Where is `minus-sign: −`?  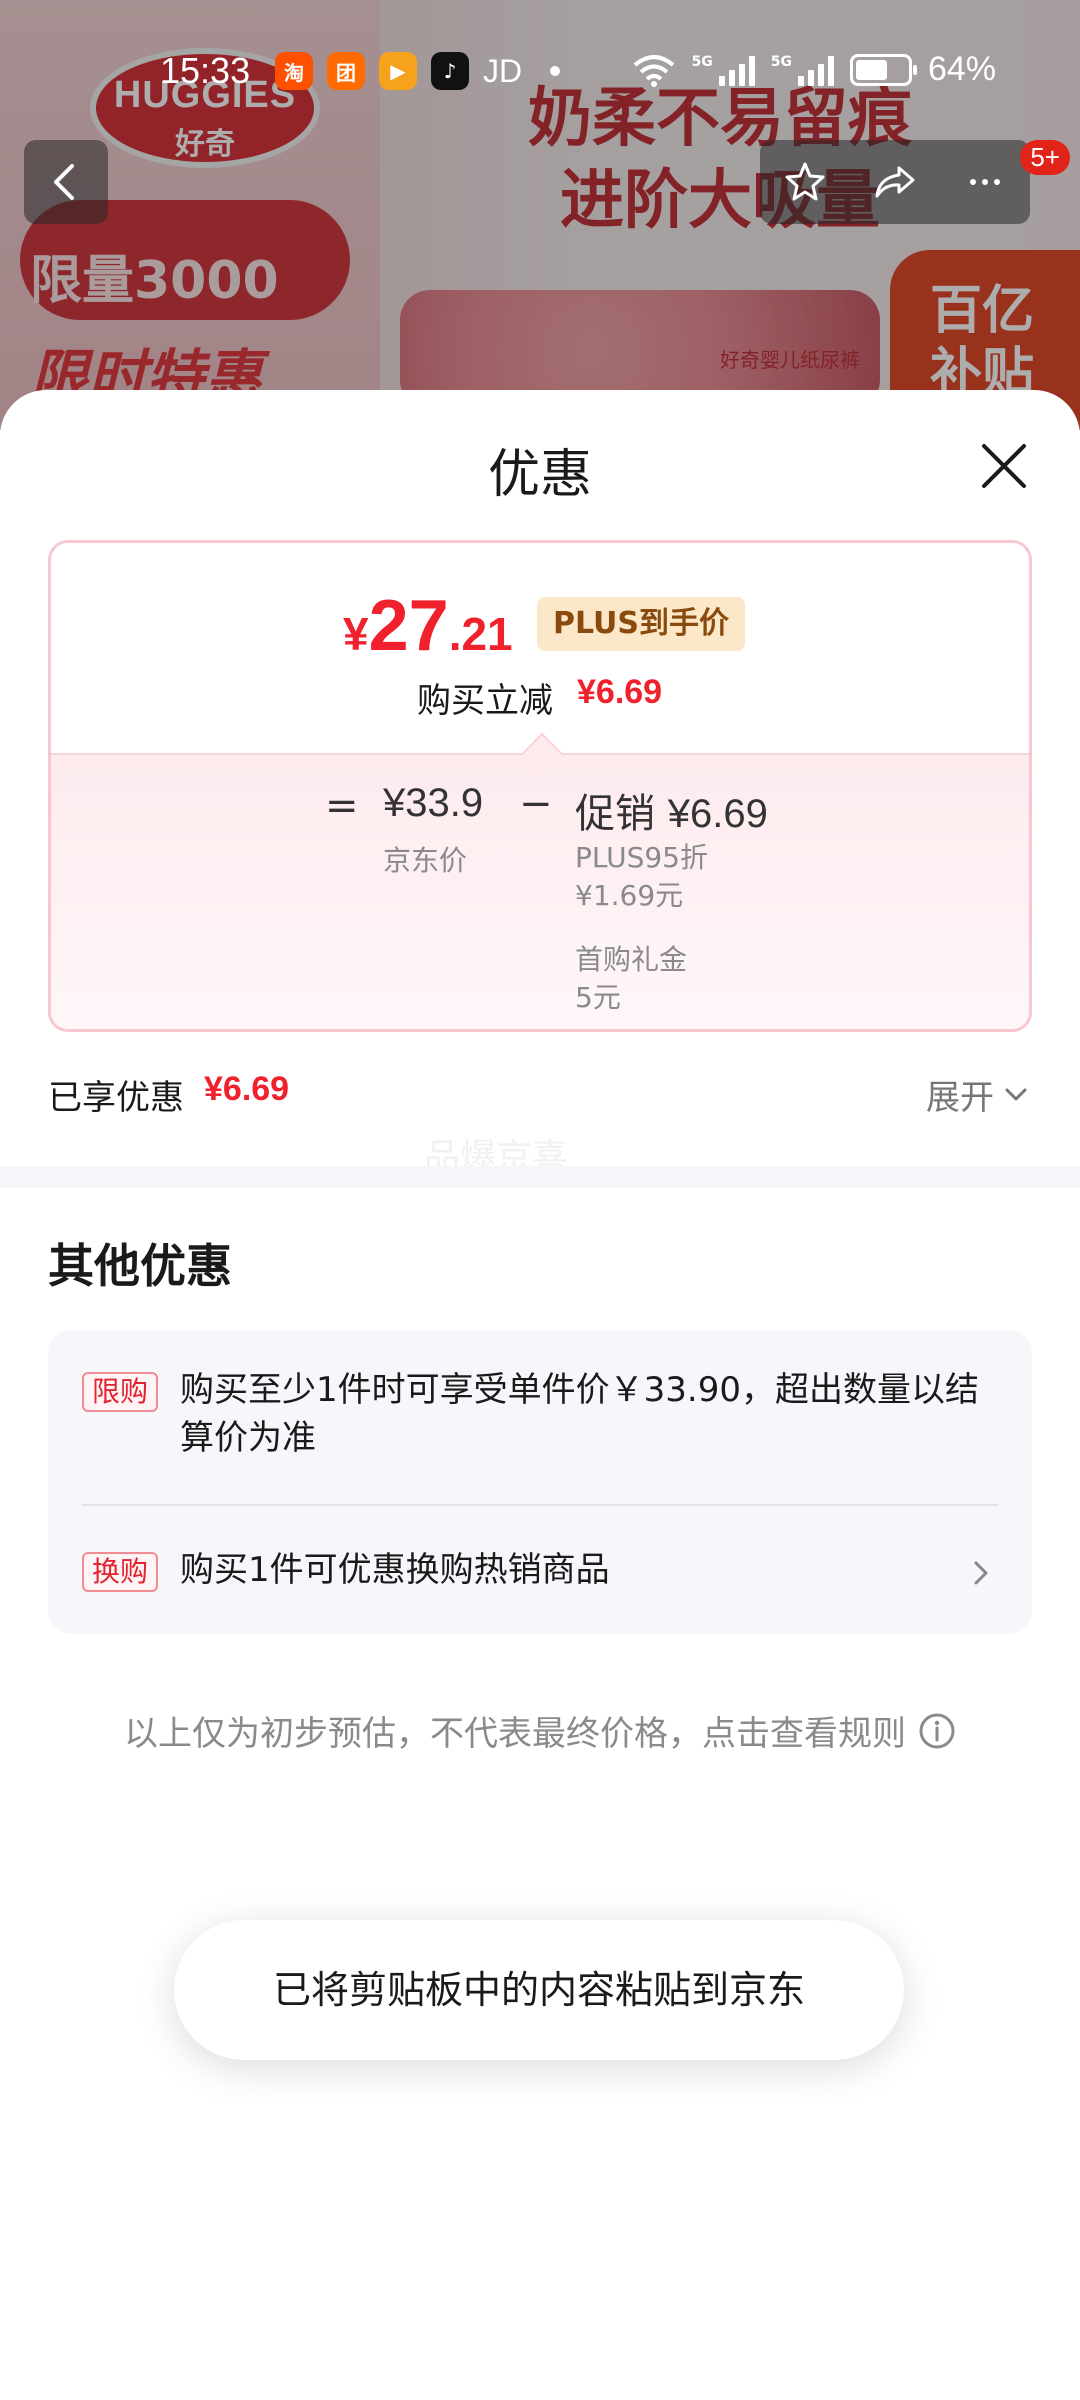 minus-sign: − is located at coordinates (536, 804).